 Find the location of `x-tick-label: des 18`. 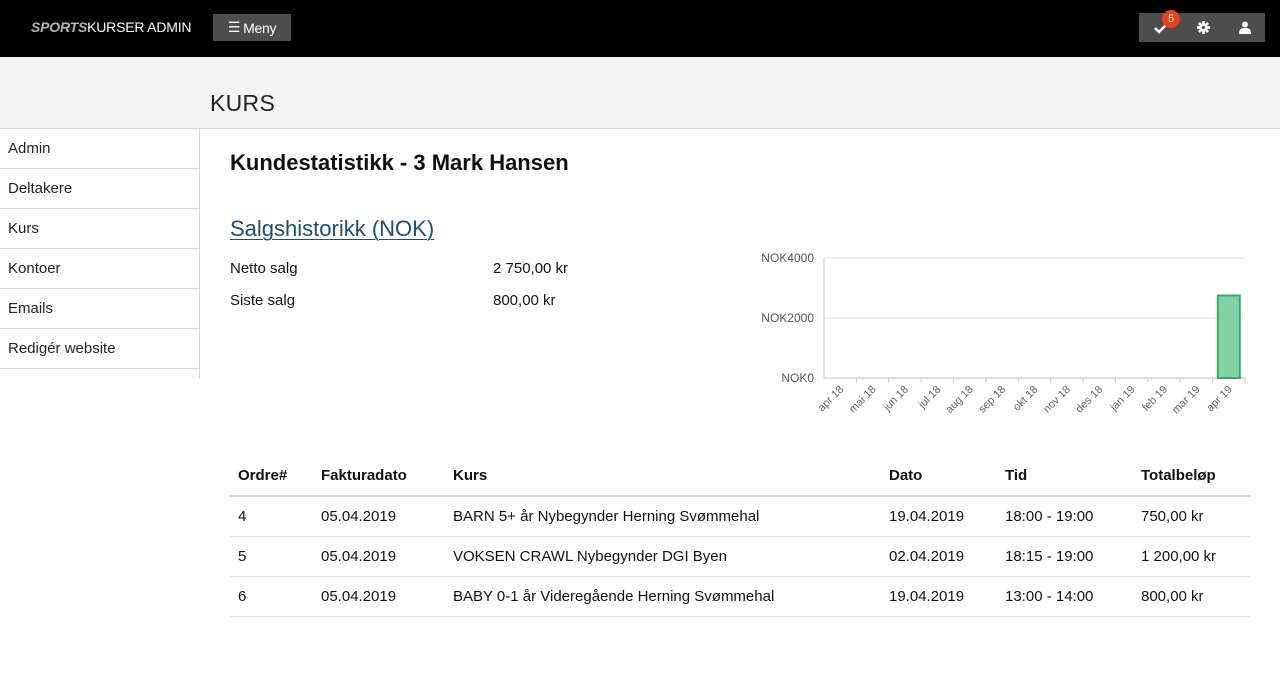

x-tick-label: des 18 is located at coordinates (1090, 400).